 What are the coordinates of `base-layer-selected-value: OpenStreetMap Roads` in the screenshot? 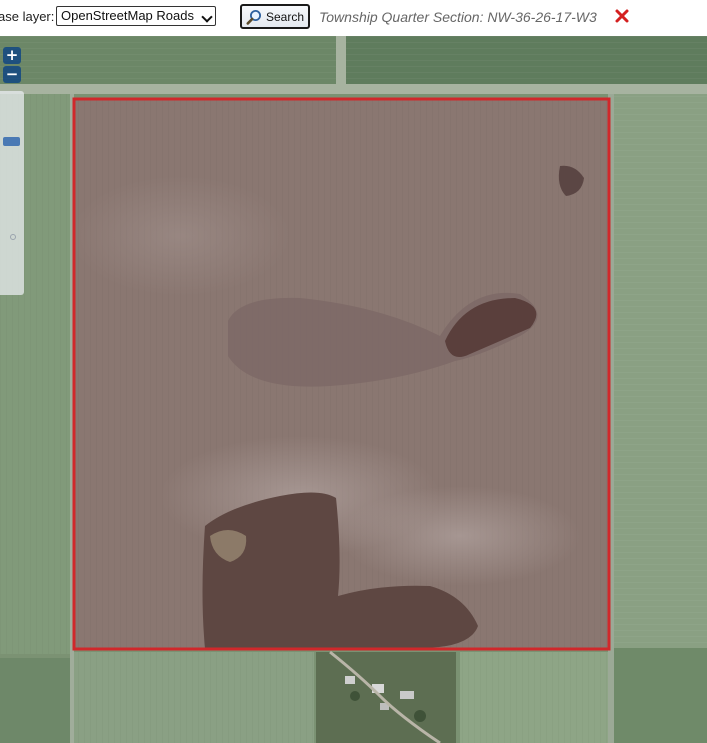 It's located at (127, 15).